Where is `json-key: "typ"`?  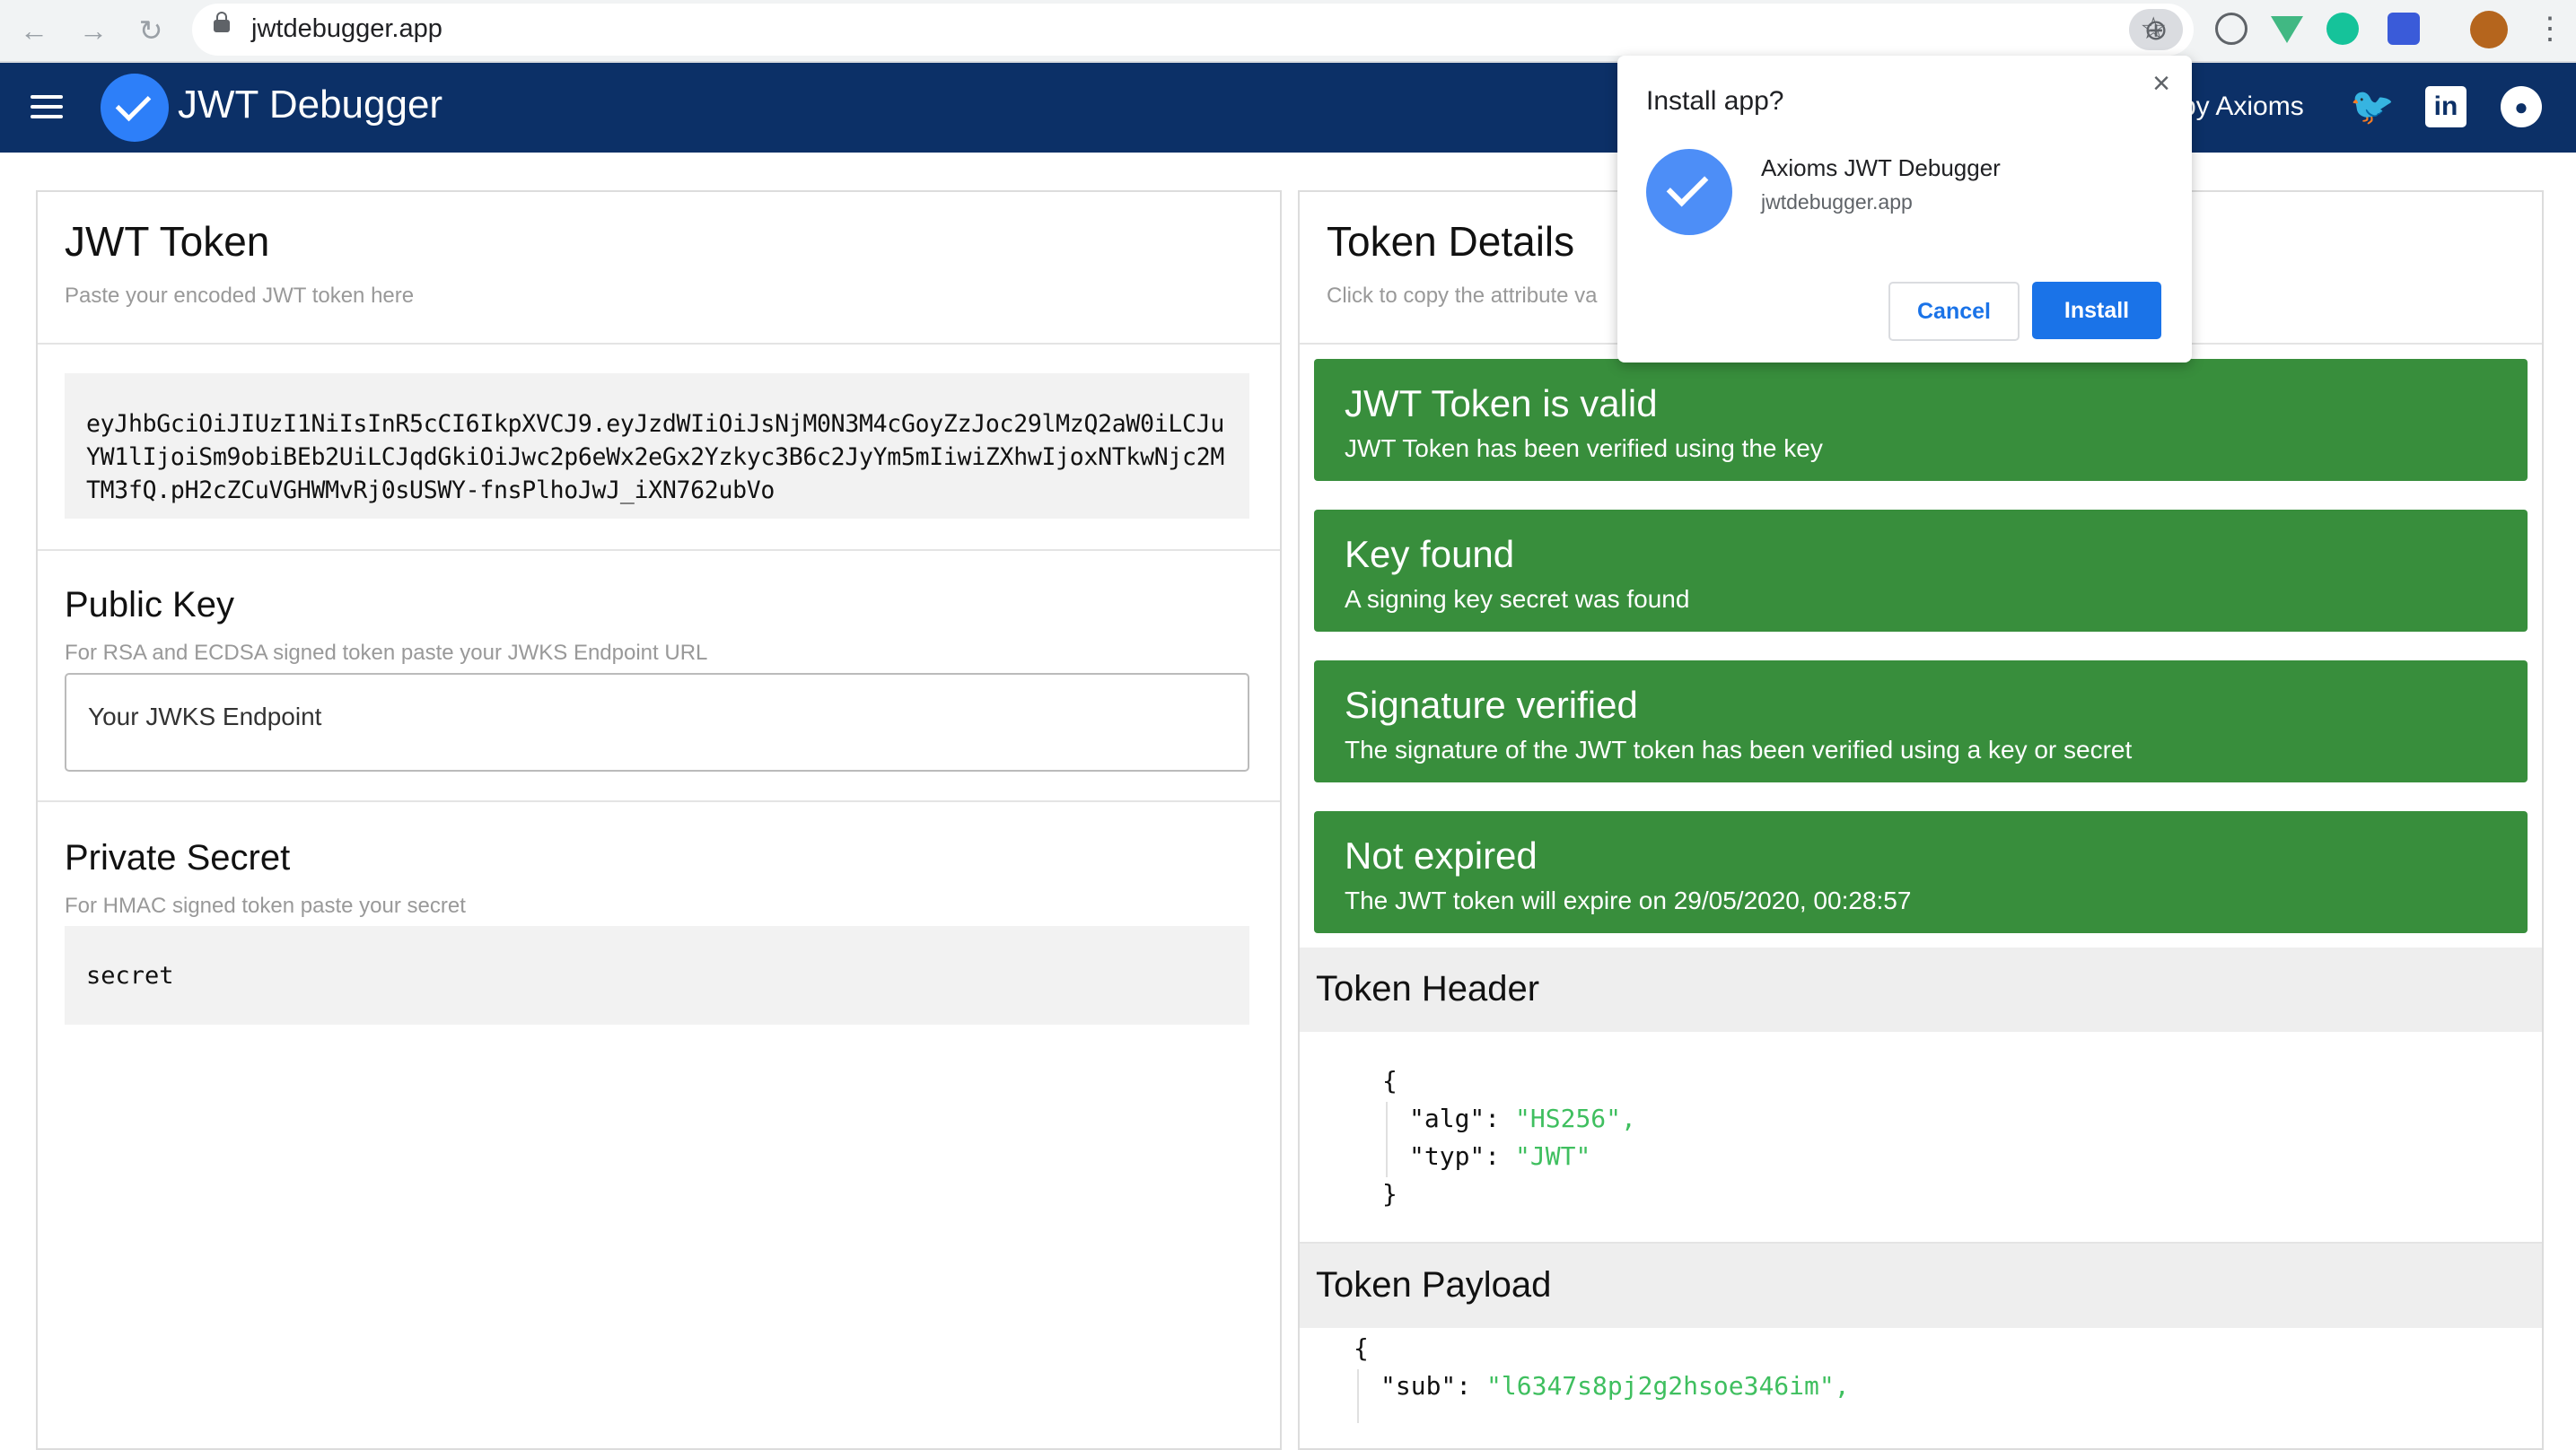
json-key: "typ" is located at coordinates (1447, 1156).